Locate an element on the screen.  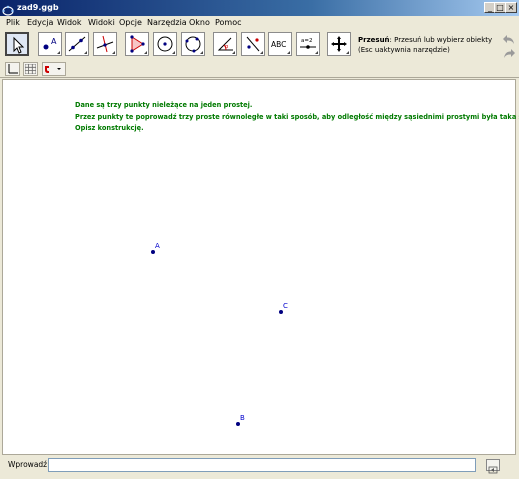
point-a is located at coordinates (153, 252).